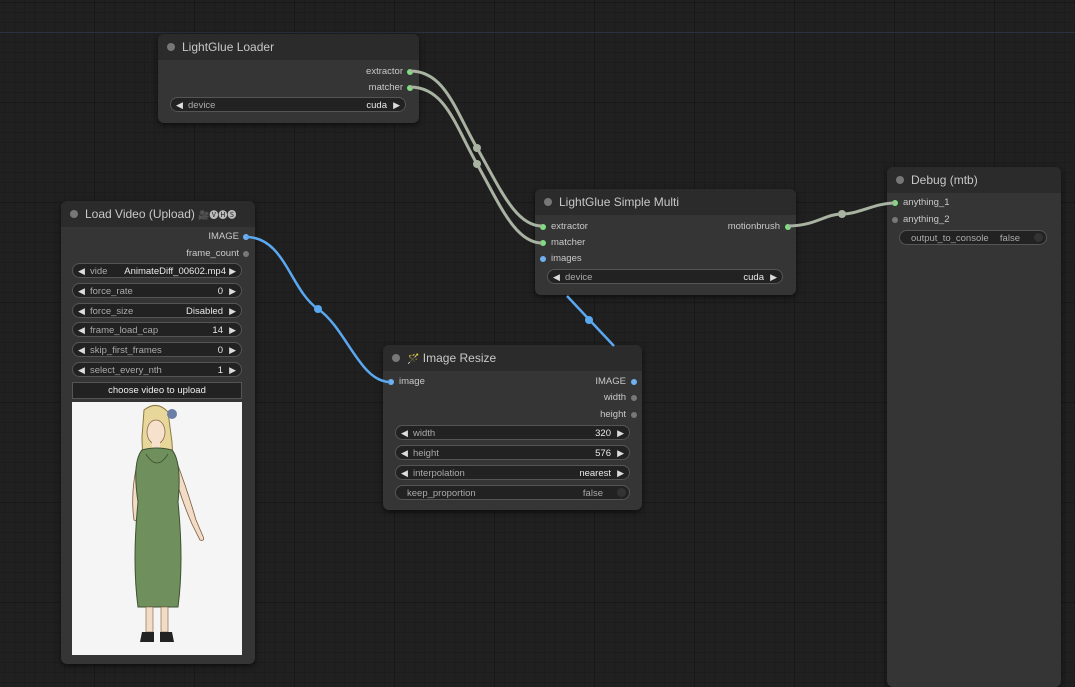  Describe the element at coordinates (318, 309) in the screenshot. I see `link-image-to-resize` at that location.